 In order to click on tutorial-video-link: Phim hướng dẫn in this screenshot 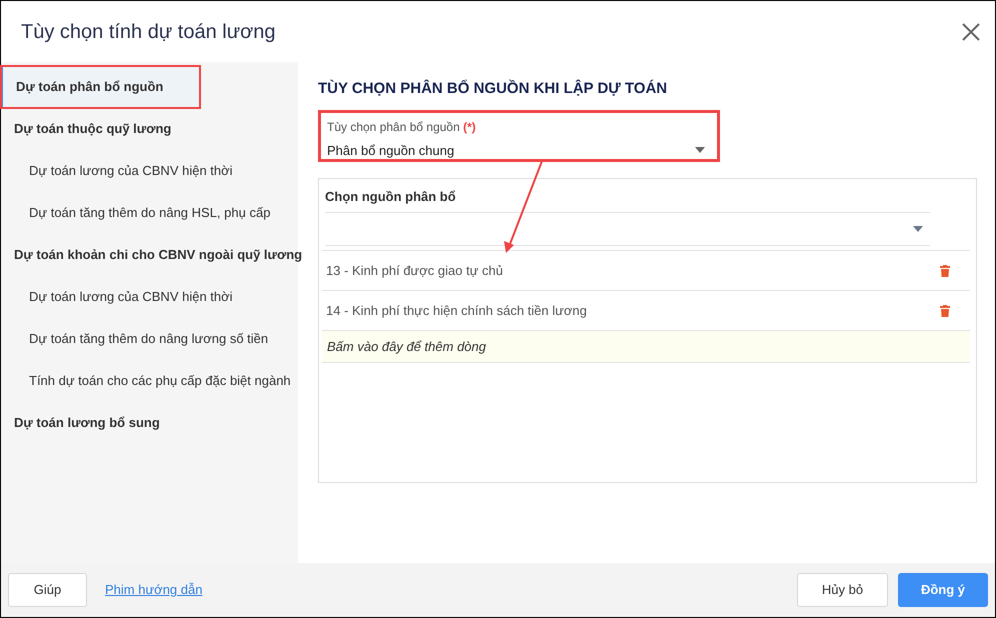, I will do `click(153, 590)`.